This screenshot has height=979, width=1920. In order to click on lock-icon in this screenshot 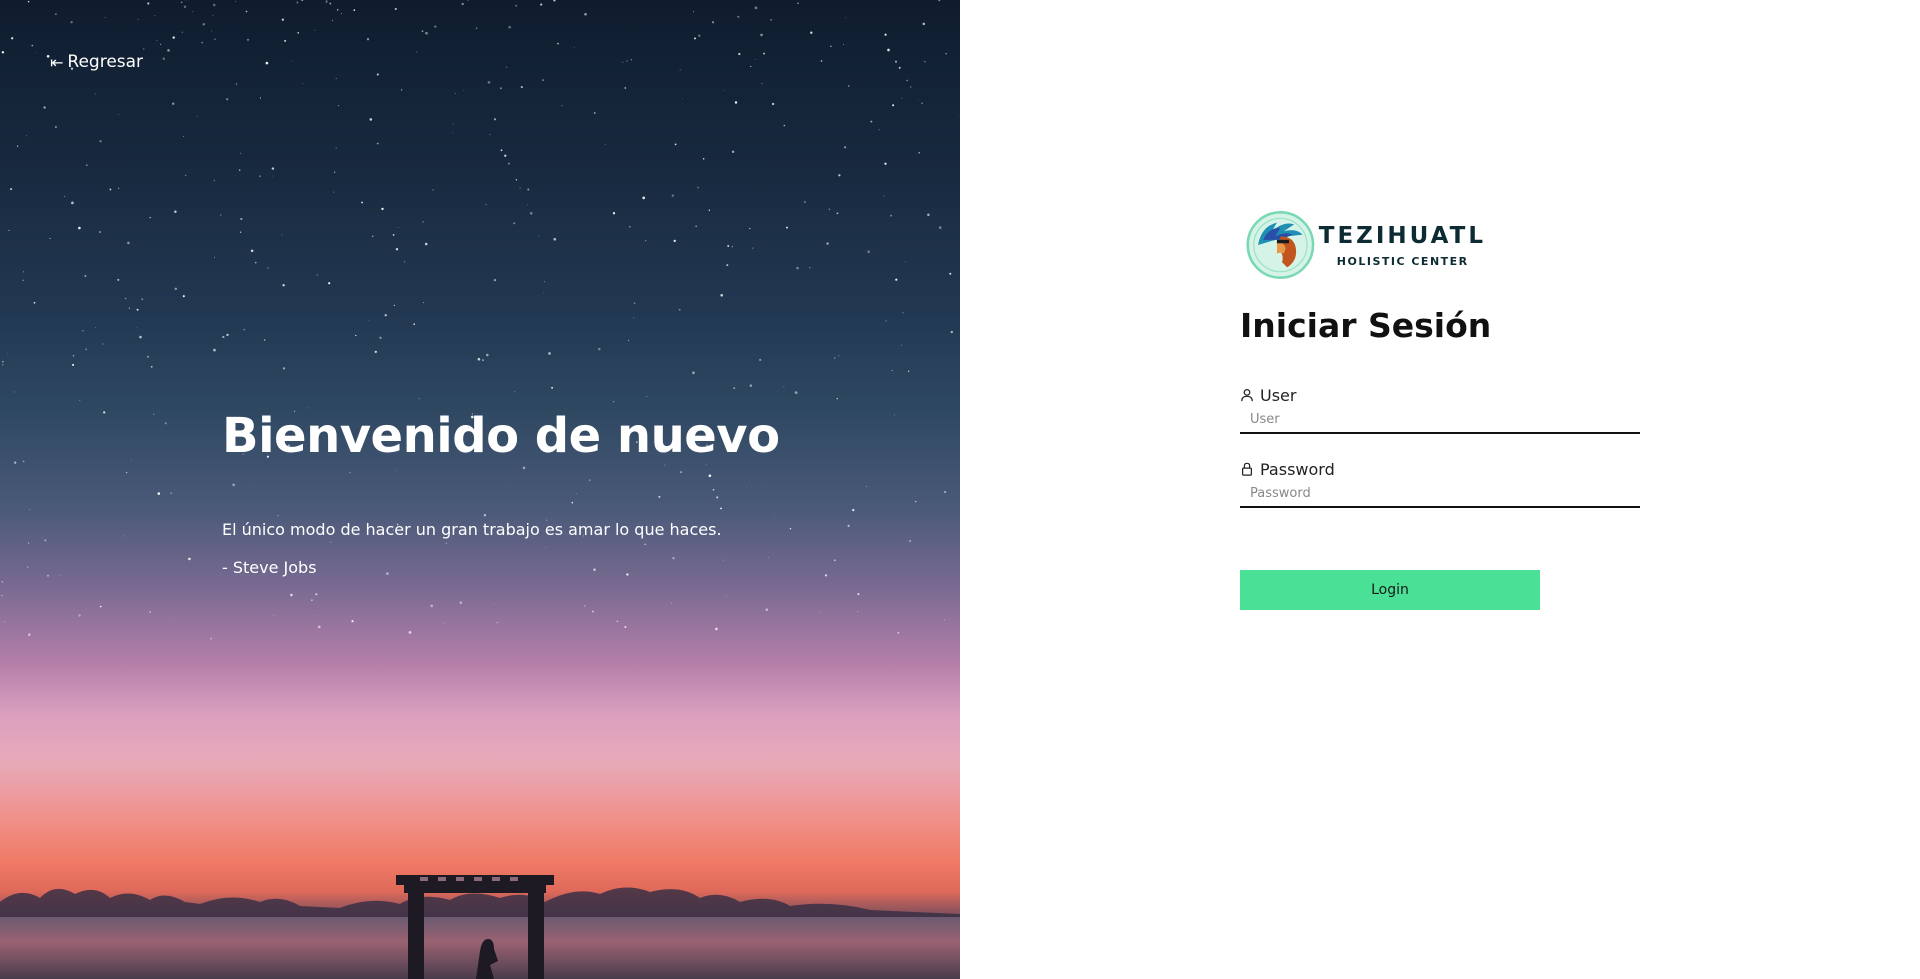, I will do `click(1247, 469)`.